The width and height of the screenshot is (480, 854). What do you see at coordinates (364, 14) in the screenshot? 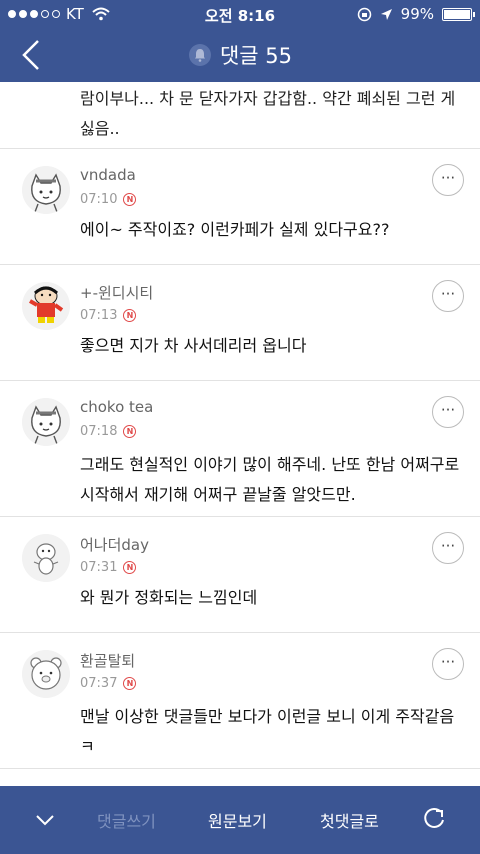
I see `rotation-lock-icon` at bounding box center [364, 14].